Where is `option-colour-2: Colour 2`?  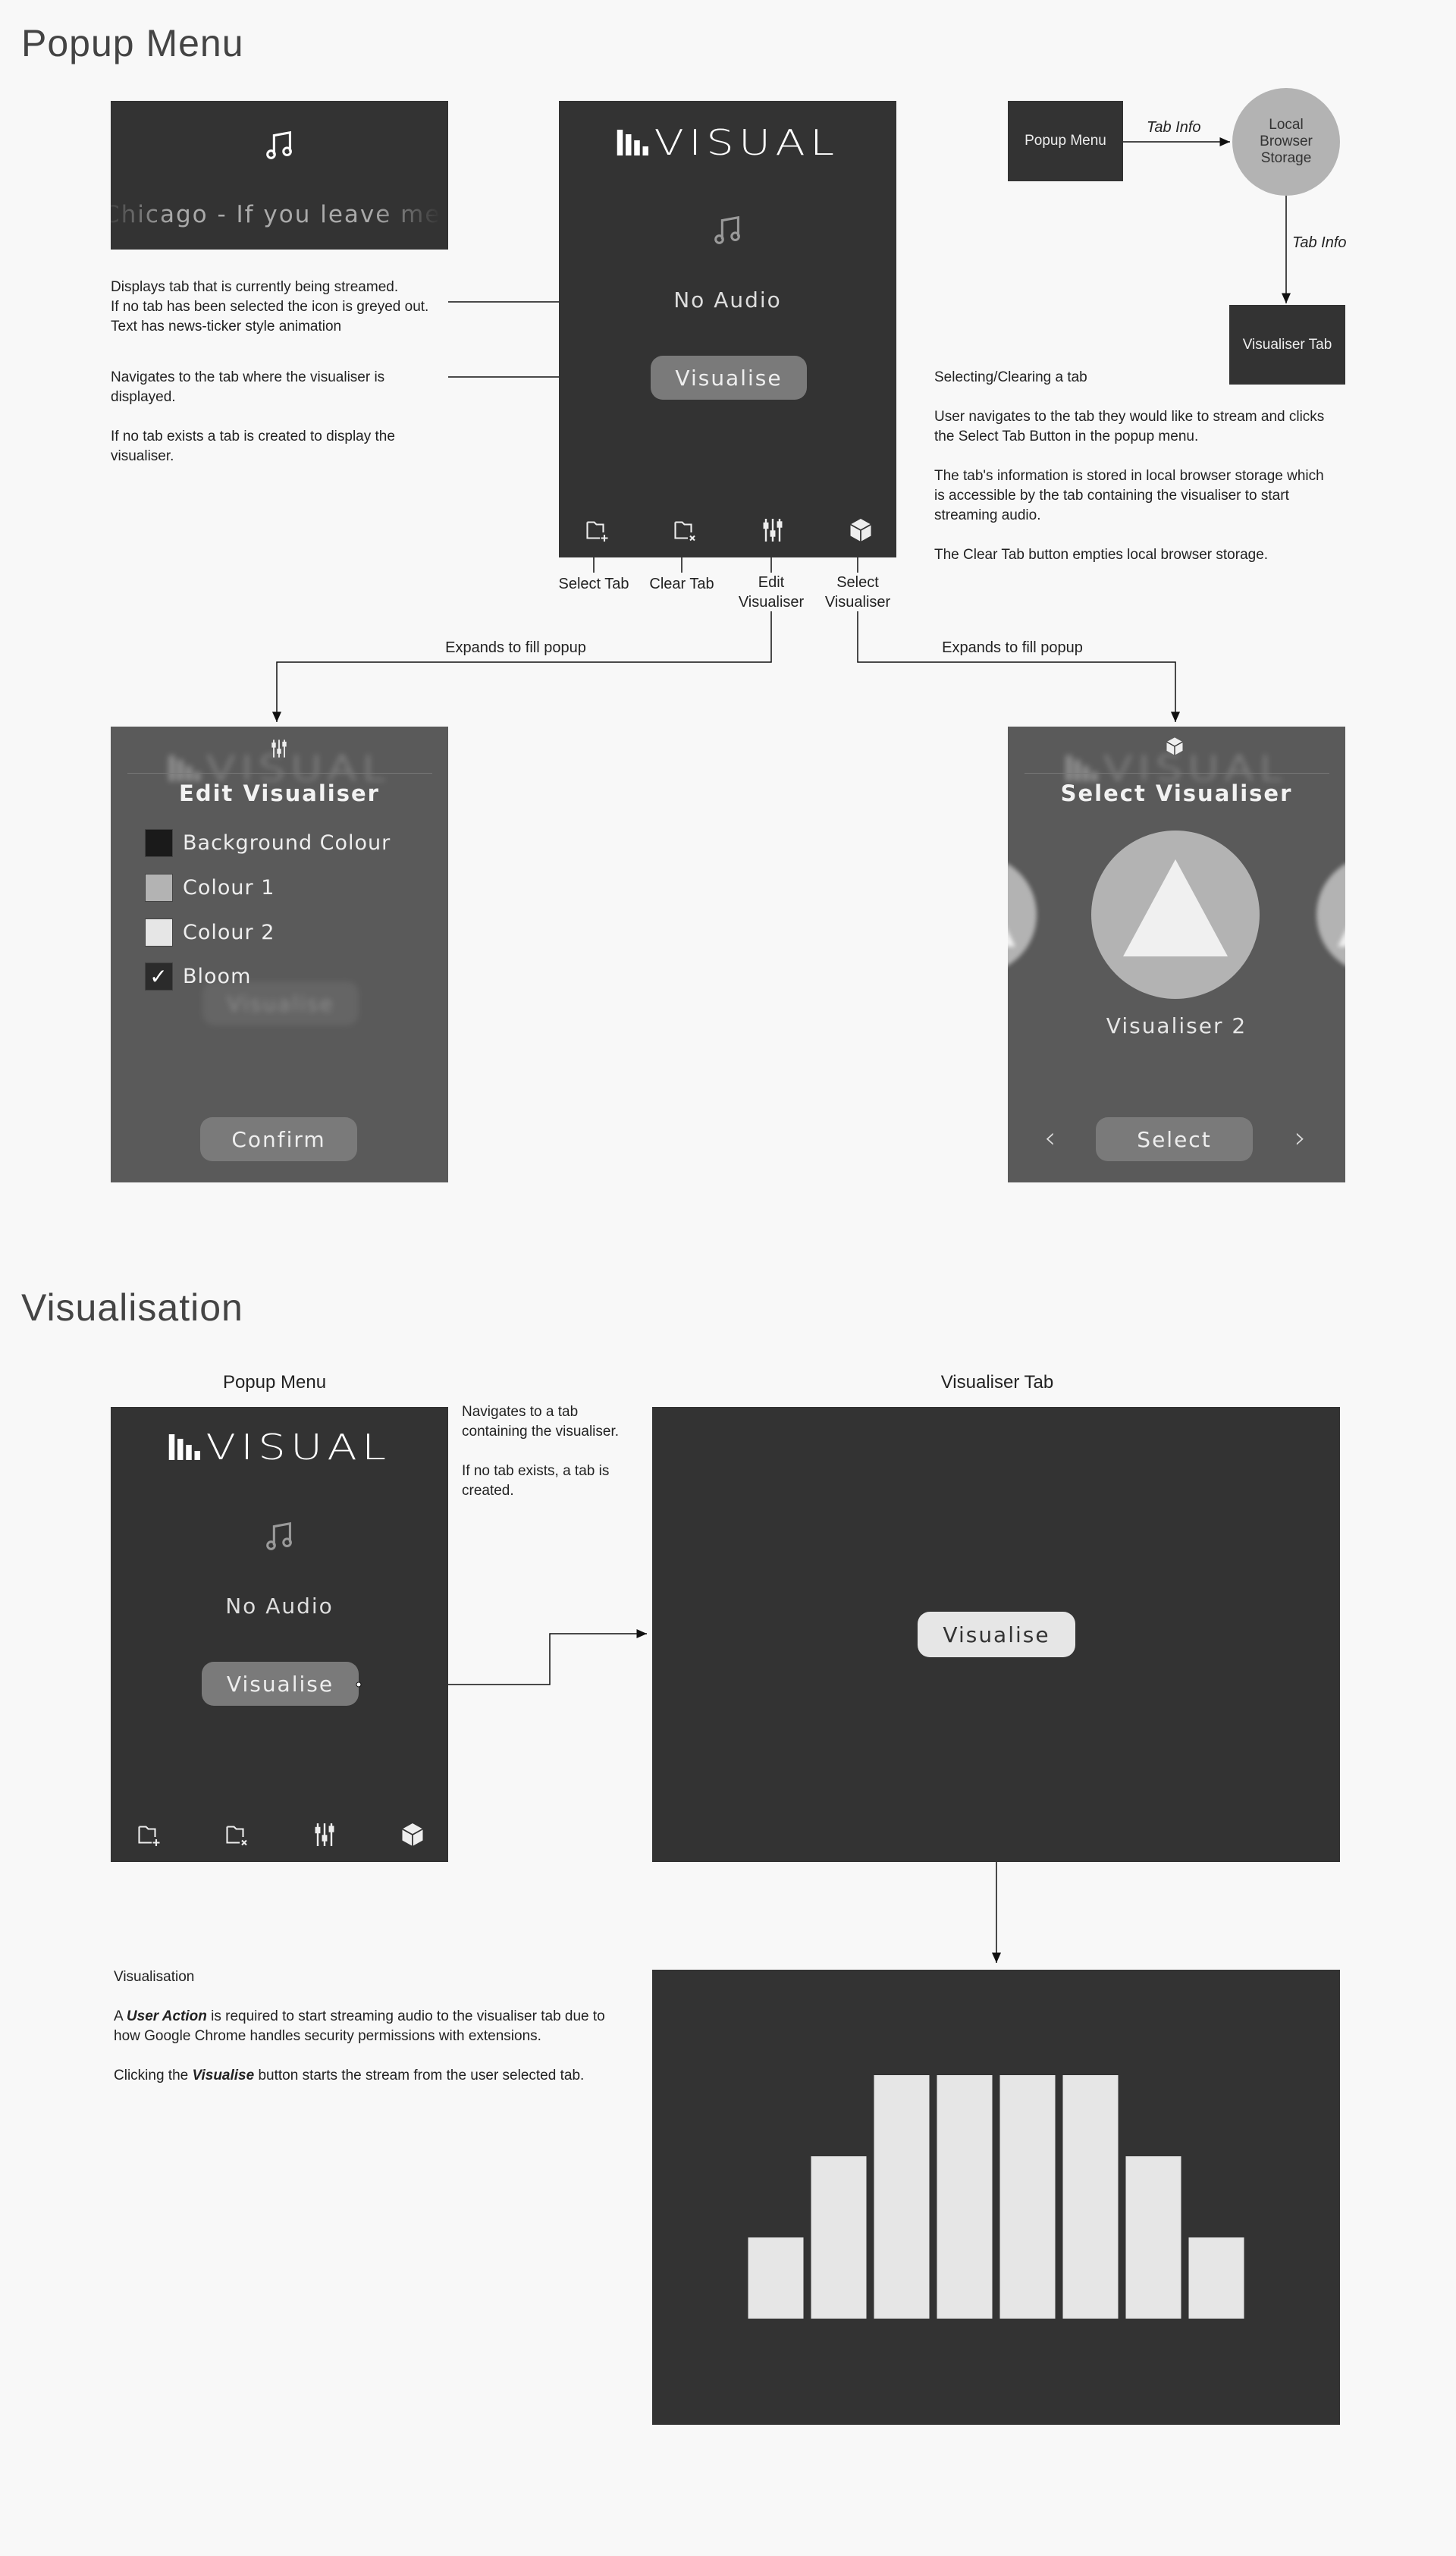
option-colour-2: Colour 2 is located at coordinates (210, 932).